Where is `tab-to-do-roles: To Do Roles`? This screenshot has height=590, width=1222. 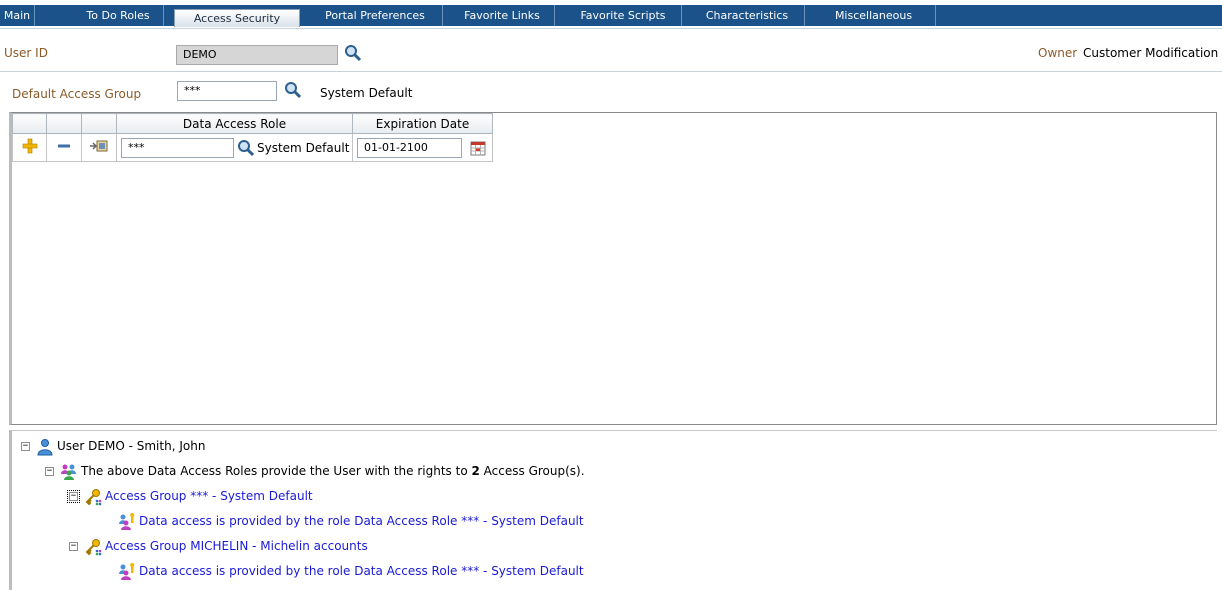 tab-to-do-roles: To Do Roles is located at coordinates (118, 15).